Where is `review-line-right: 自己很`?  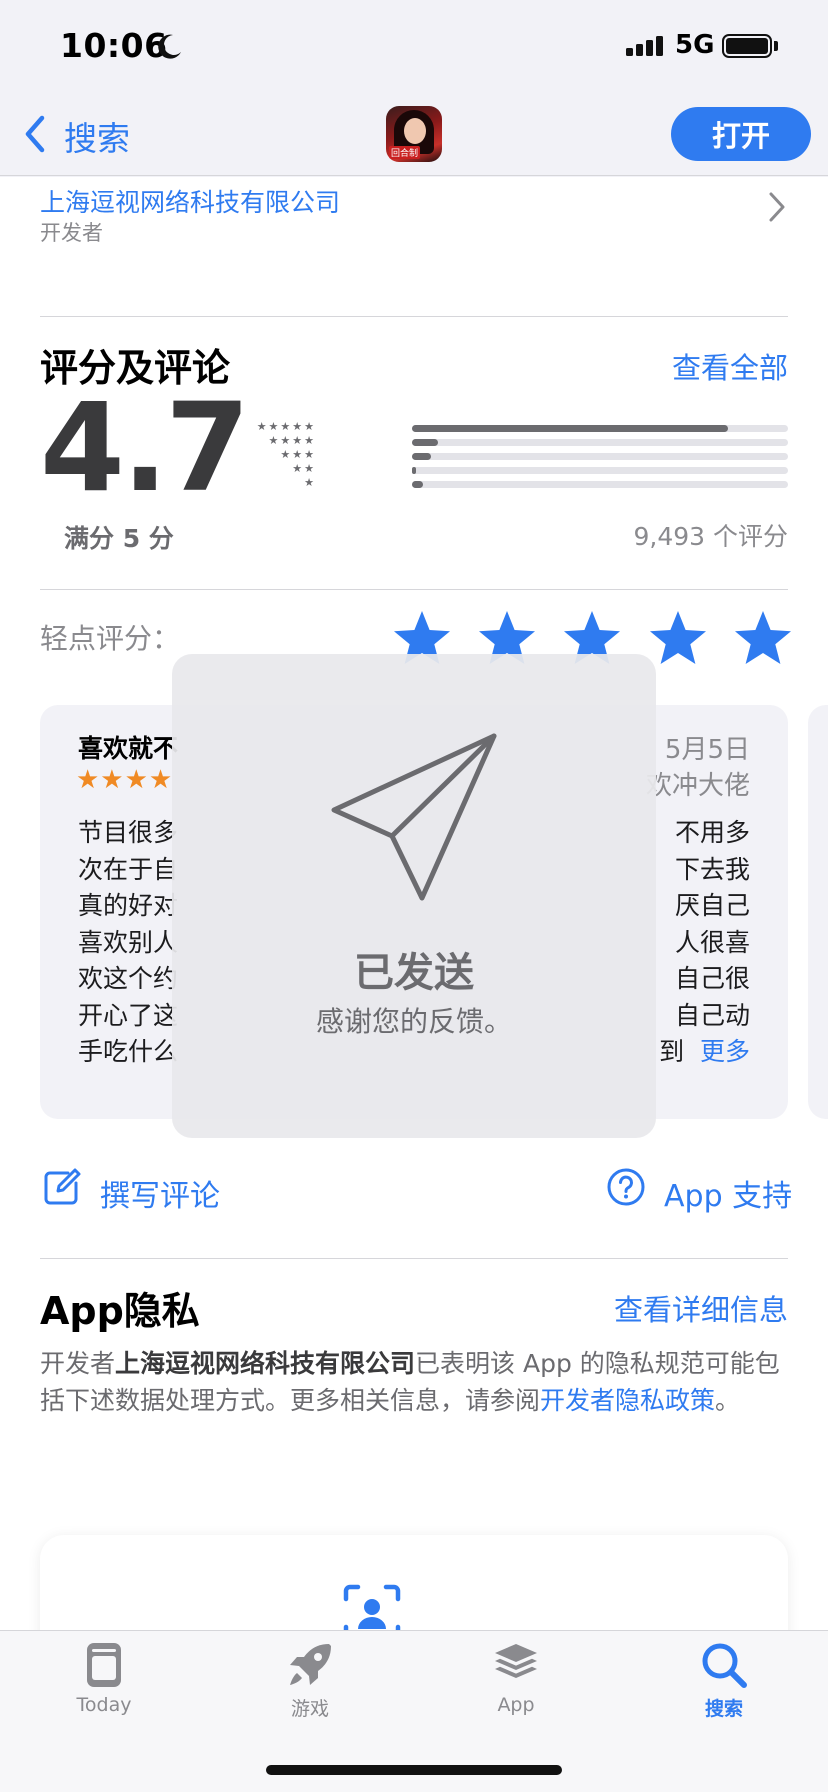 review-line-right: 自己很 is located at coordinates (712, 978).